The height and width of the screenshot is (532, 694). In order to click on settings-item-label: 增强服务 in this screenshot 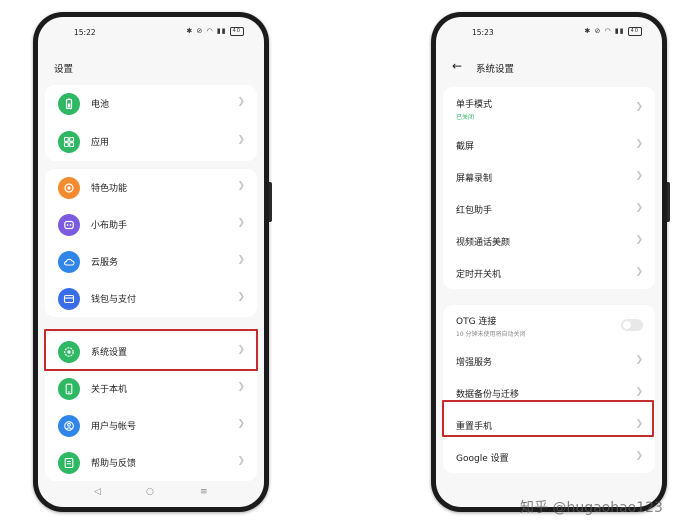, I will do `click(474, 363)`.